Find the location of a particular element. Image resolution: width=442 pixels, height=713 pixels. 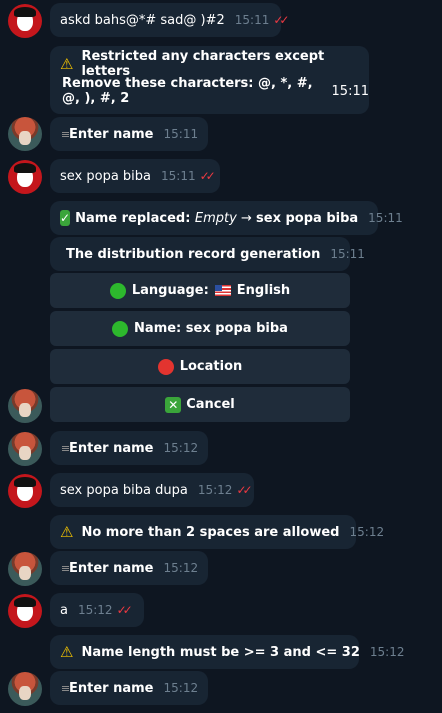

message-bubble: askd bahs@*# sad@ )#2 15:11 ✓✓ is located at coordinates (170, 20).